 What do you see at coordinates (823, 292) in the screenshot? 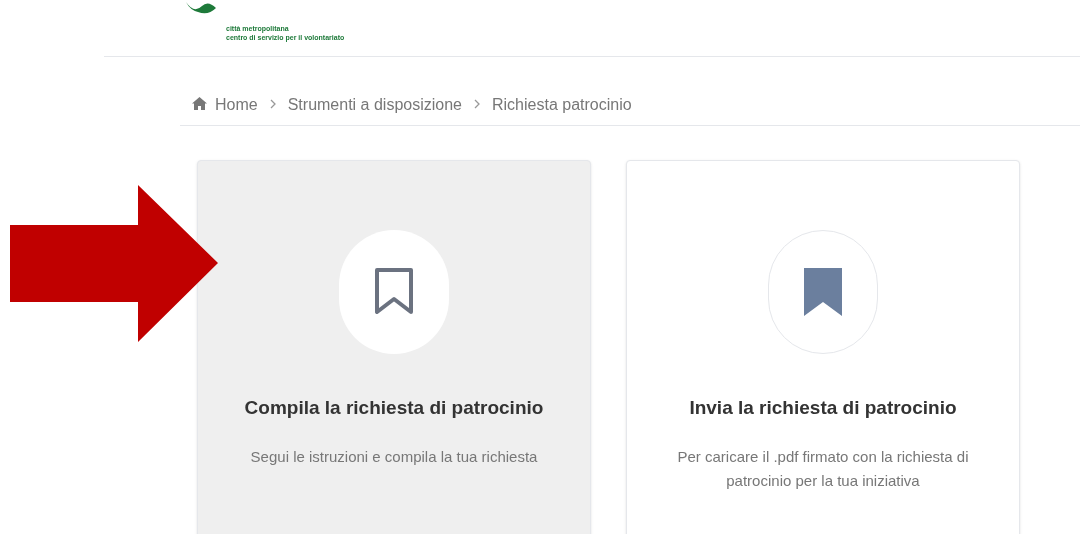
I see `bookmark-icon` at bounding box center [823, 292].